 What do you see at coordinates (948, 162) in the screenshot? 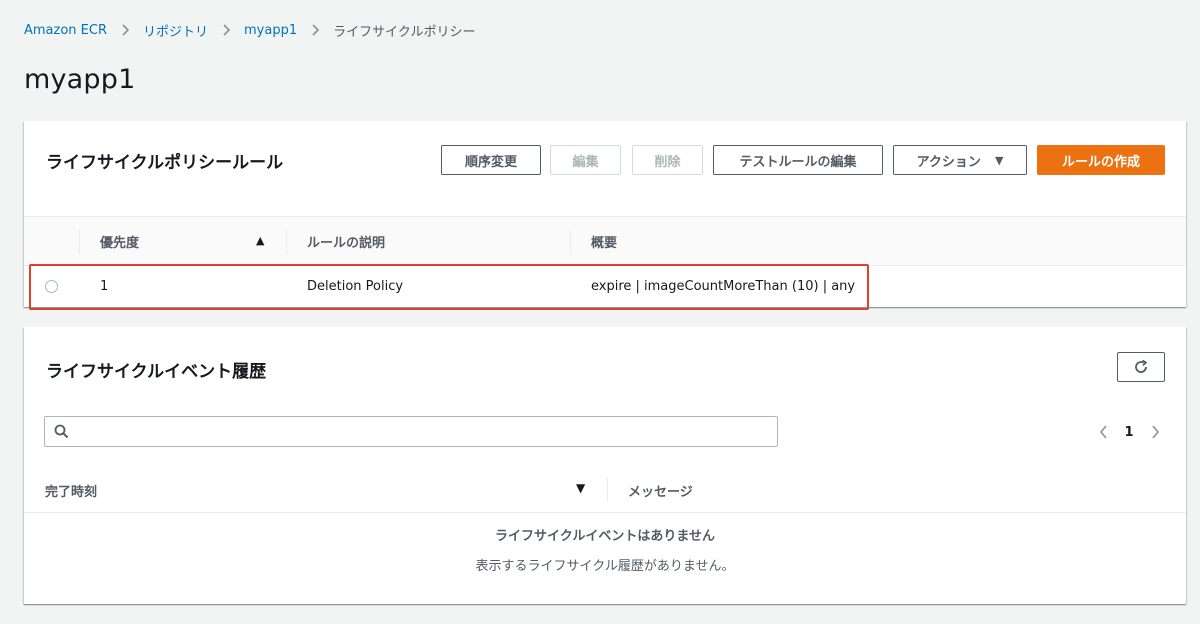
I see `actions-label: アクション` at bounding box center [948, 162].